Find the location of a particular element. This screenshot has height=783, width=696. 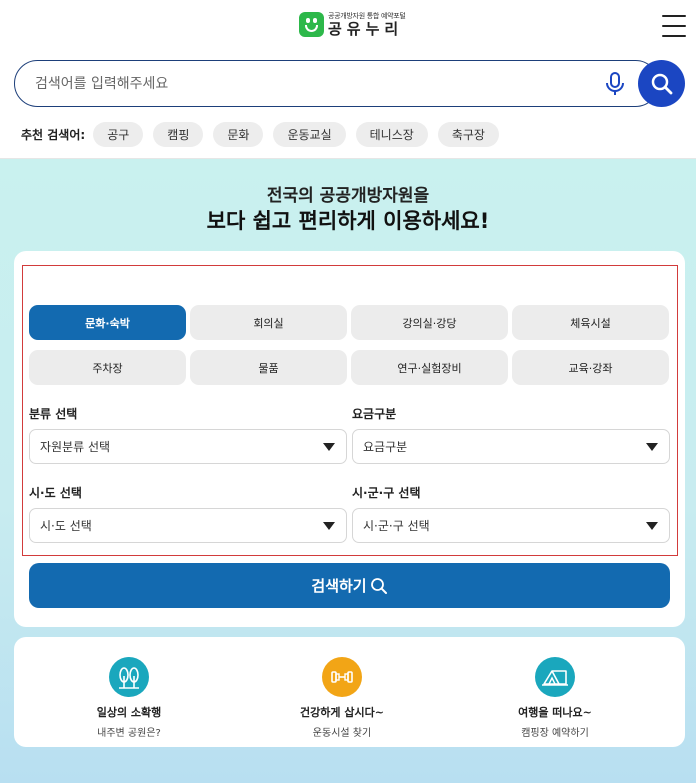

logo-smile-icon is located at coordinates (311, 24).